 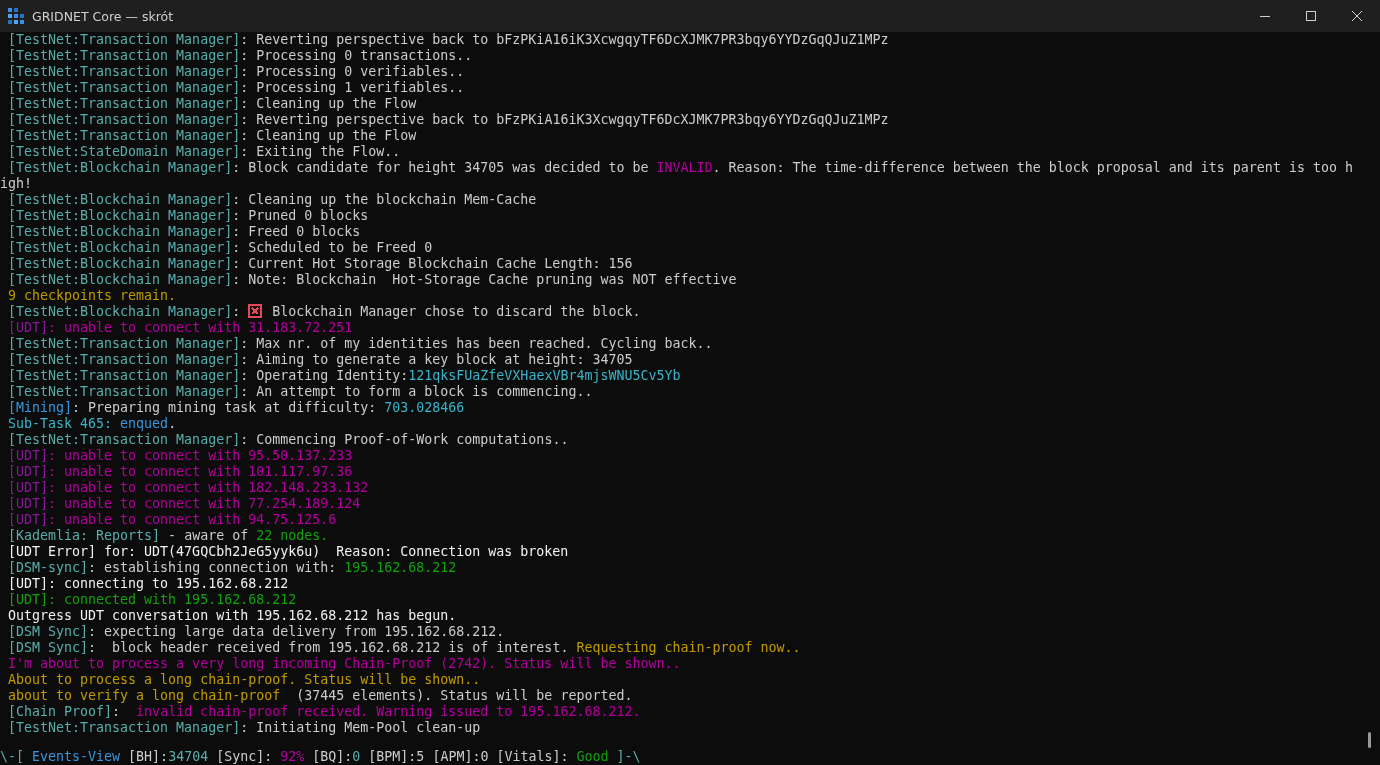 I want to click on log-line: [UDT]: unable to connect with 101.117.97.36, so click(x=180, y=472).